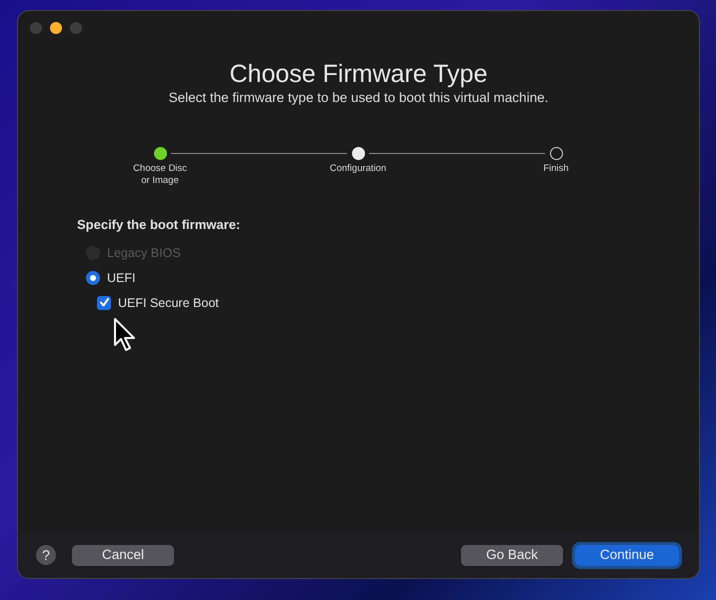 This screenshot has height=600, width=716. Describe the element at coordinates (123, 555) in the screenshot. I see `dialog-button: Cancel` at that location.